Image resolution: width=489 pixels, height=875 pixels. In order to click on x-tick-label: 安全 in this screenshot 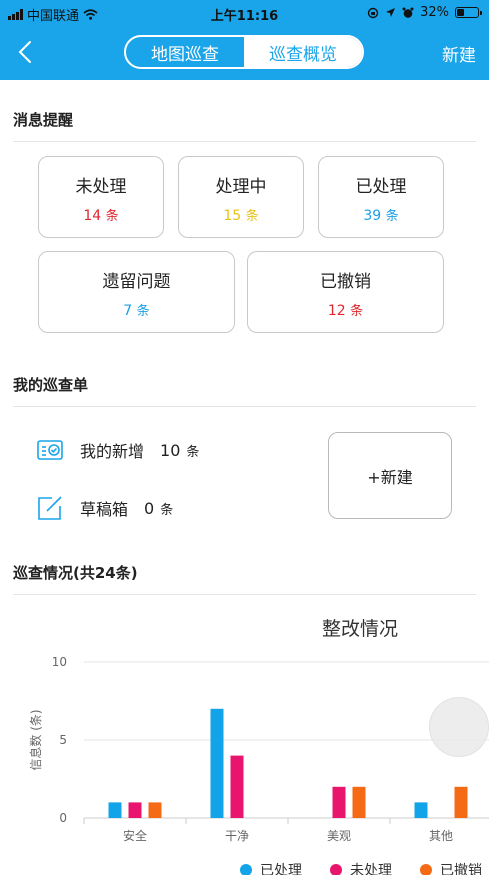, I will do `click(135, 835)`.